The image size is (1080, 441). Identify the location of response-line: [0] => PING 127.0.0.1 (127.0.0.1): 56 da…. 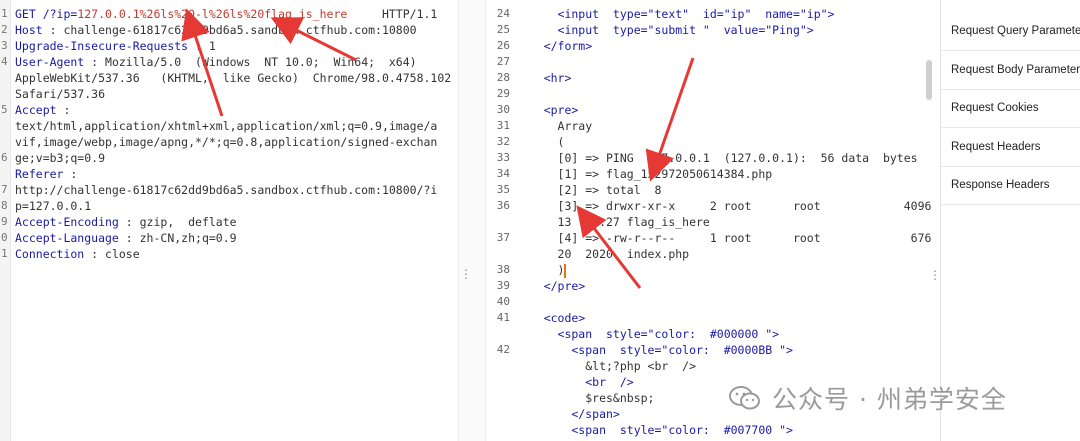
(717, 158).